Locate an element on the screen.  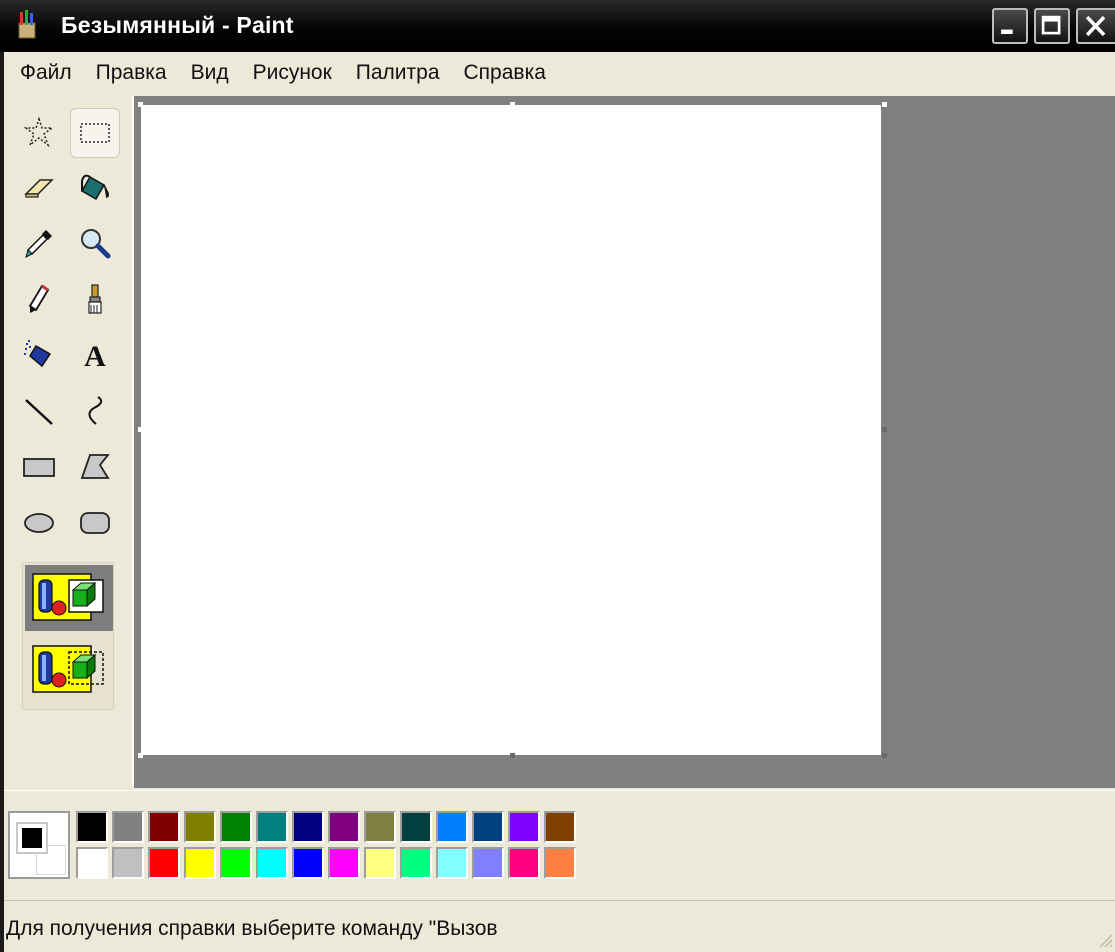
menu-bar: Файл Правка Вид Рисунок Палитра Справка is located at coordinates (559, 73).